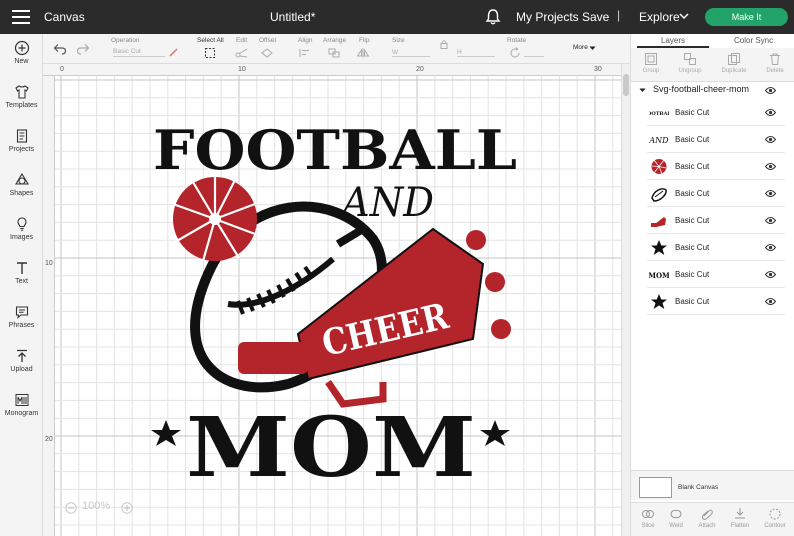 The width and height of the screenshot is (794, 536). I want to click on width-field: W, so click(411, 53).